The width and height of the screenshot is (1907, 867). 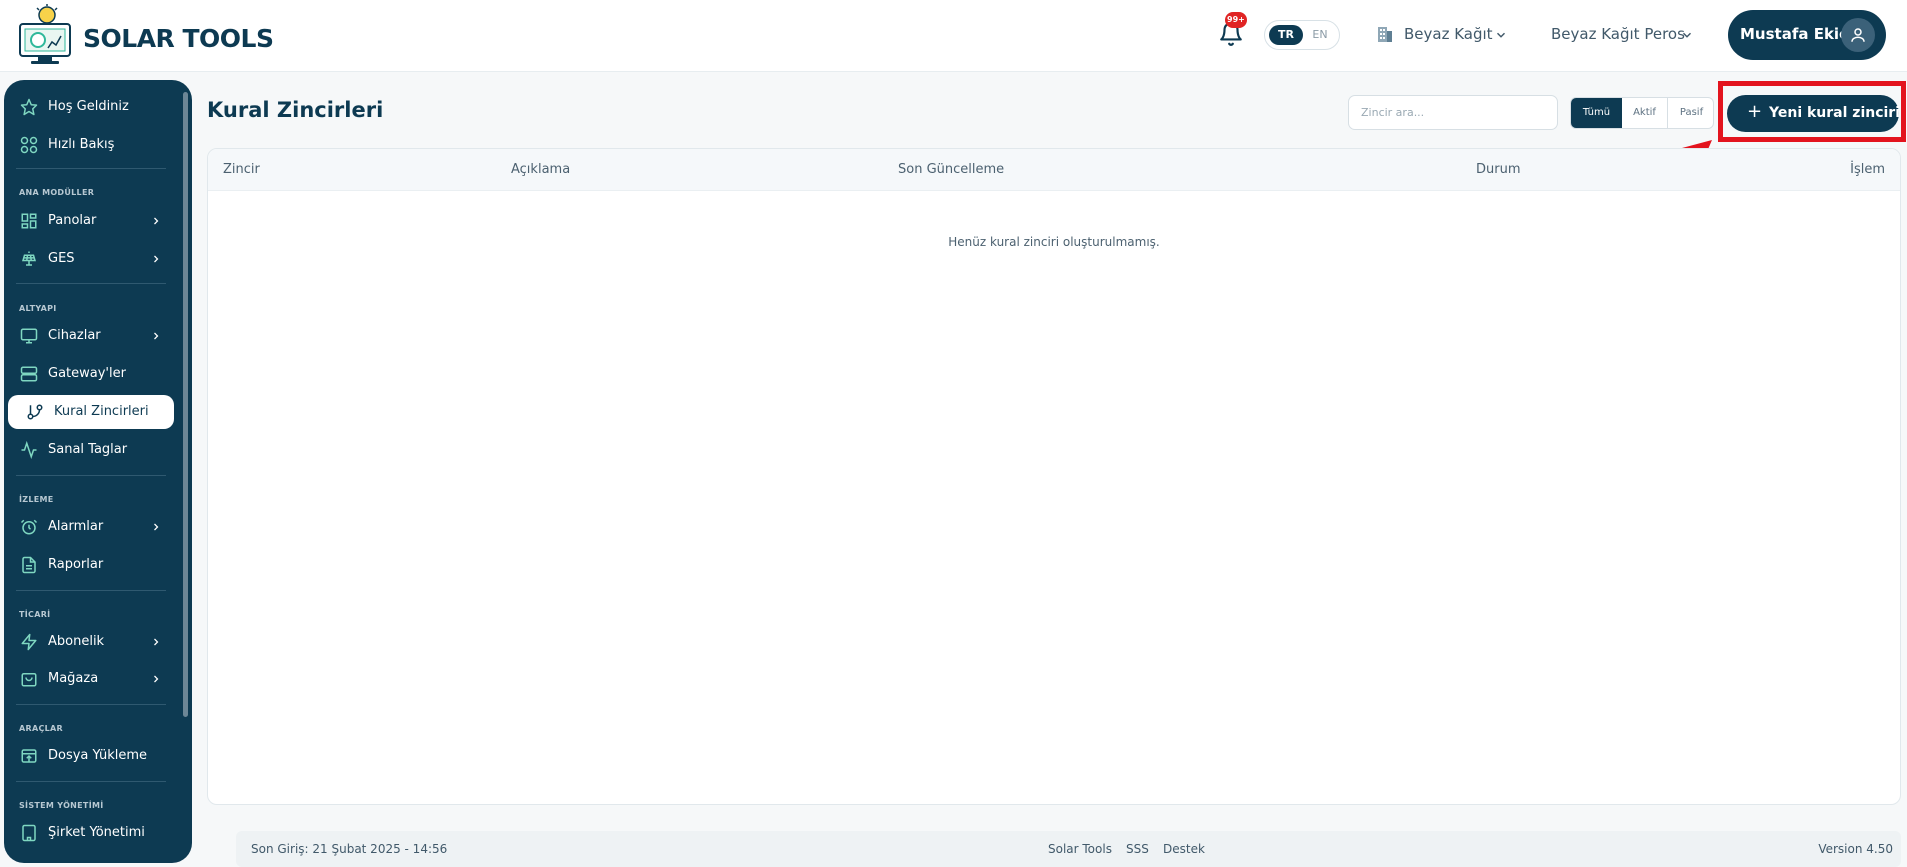 What do you see at coordinates (72, 220) in the screenshot?
I see `sidebar-item-label: Panolar` at bounding box center [72, 220].